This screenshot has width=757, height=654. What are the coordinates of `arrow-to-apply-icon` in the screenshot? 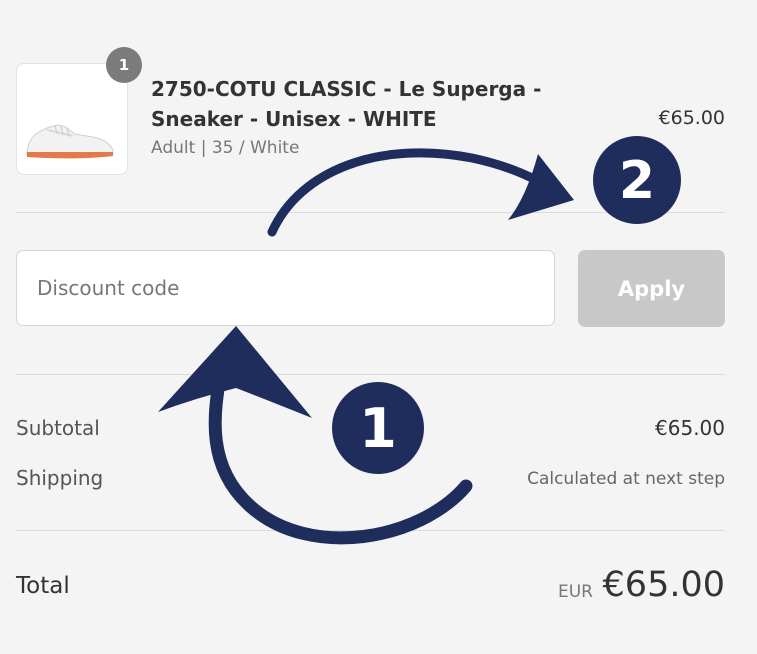 It's located at (417, 192).